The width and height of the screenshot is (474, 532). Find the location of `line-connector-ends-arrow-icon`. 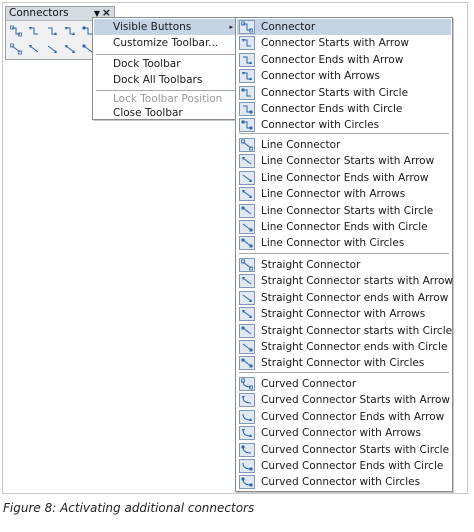

line-connector-ends-arrow-icon is located at coordinates (53, 49).